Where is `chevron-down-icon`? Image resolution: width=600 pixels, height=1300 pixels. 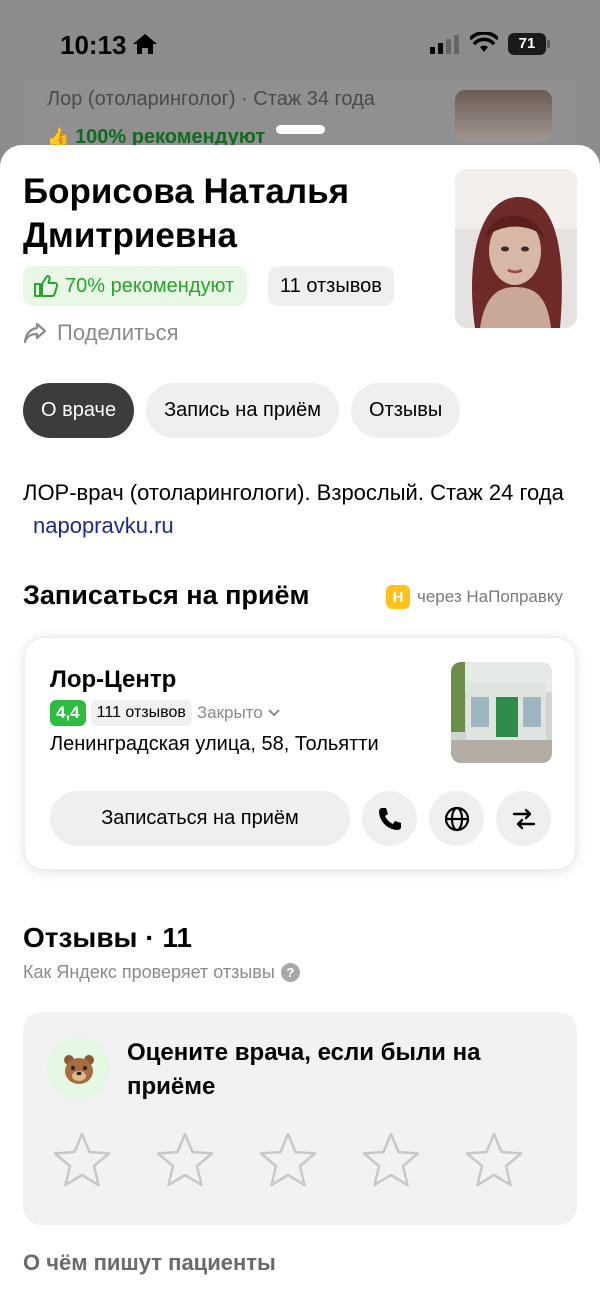 chevron-down-icon is located at coordinates (274, 713).